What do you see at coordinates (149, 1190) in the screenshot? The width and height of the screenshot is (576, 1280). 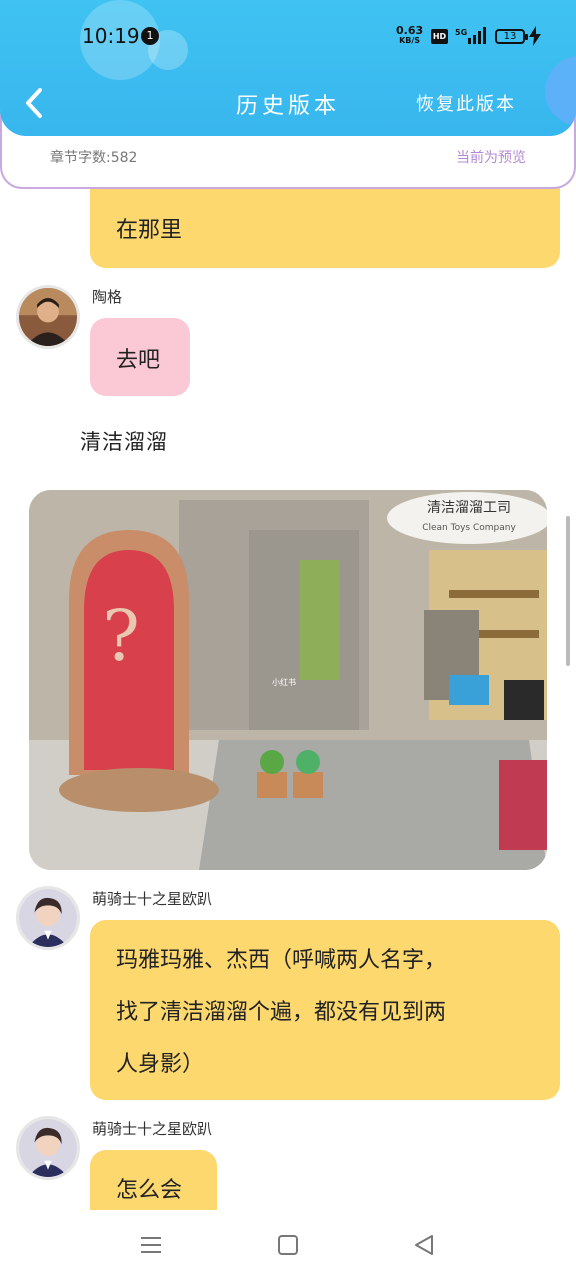 I see `message-text: 怎么会` at bounding box center [149, 1190].